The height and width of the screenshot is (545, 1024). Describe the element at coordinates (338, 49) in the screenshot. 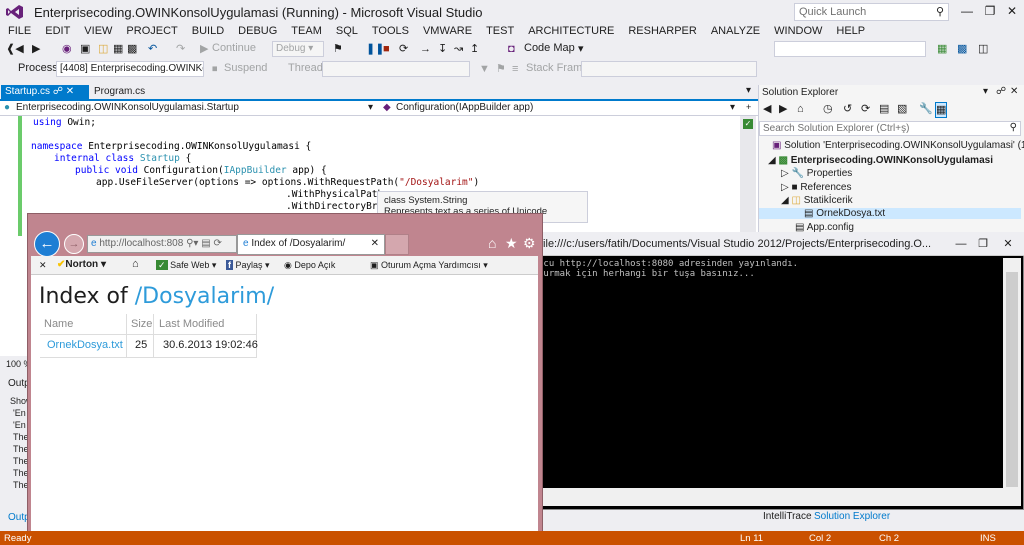

I see `attach-icon: ⚑` at that location.